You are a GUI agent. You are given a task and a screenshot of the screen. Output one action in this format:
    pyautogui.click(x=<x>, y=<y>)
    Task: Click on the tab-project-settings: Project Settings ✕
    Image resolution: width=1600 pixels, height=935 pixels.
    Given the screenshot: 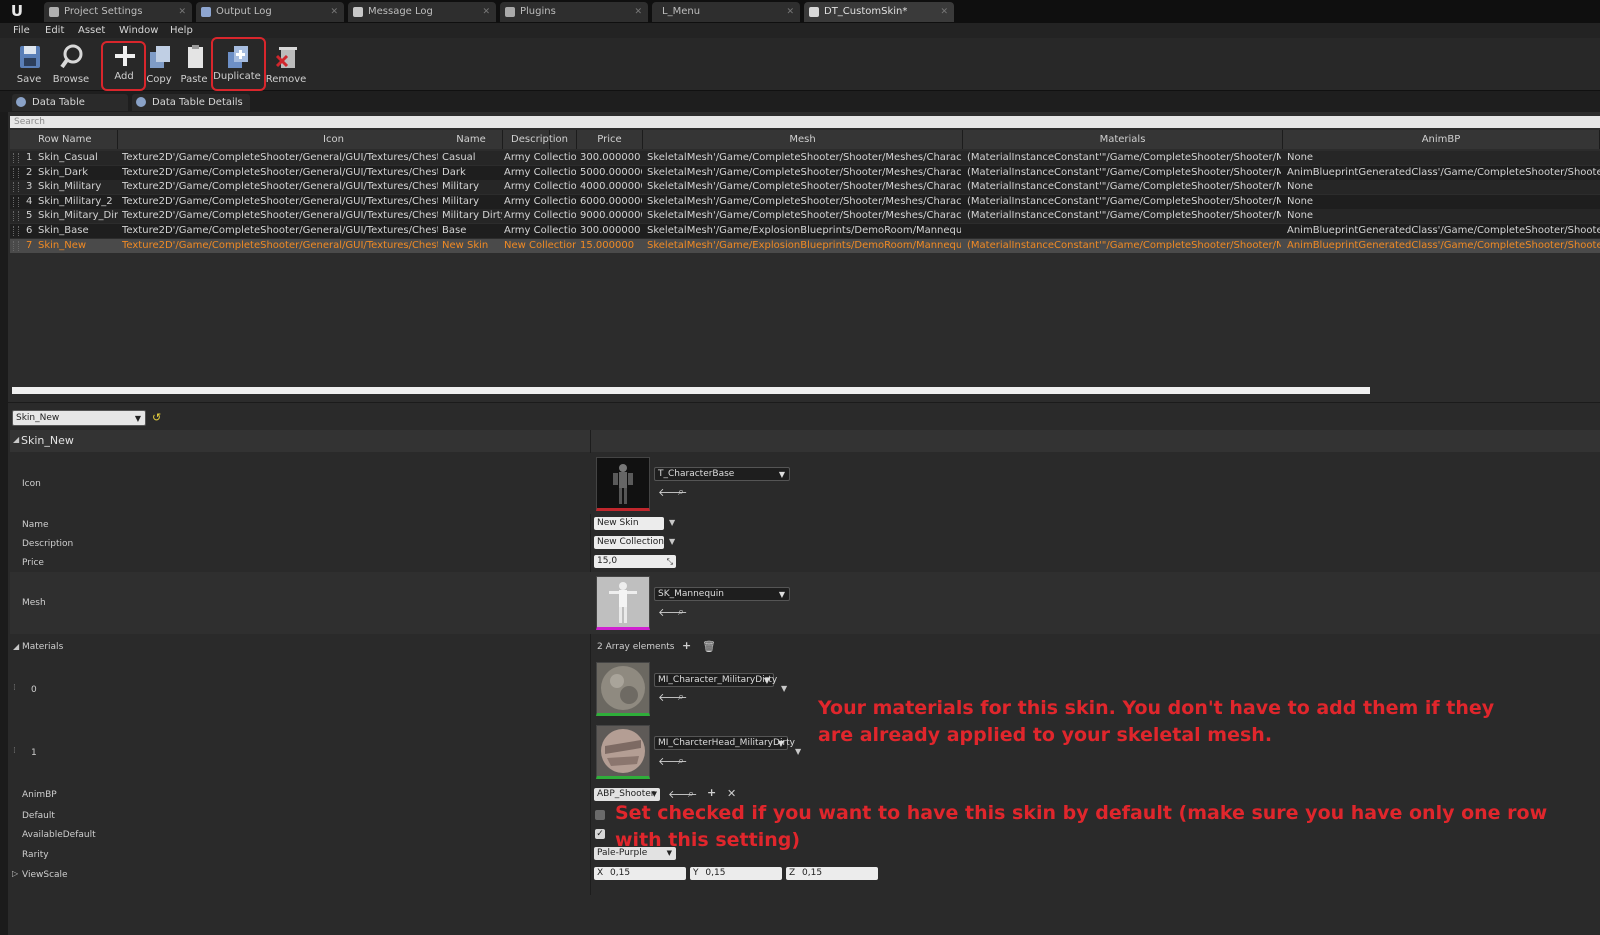 What is the action you would take?
    pyautogui.click(x=118, y=12)
    